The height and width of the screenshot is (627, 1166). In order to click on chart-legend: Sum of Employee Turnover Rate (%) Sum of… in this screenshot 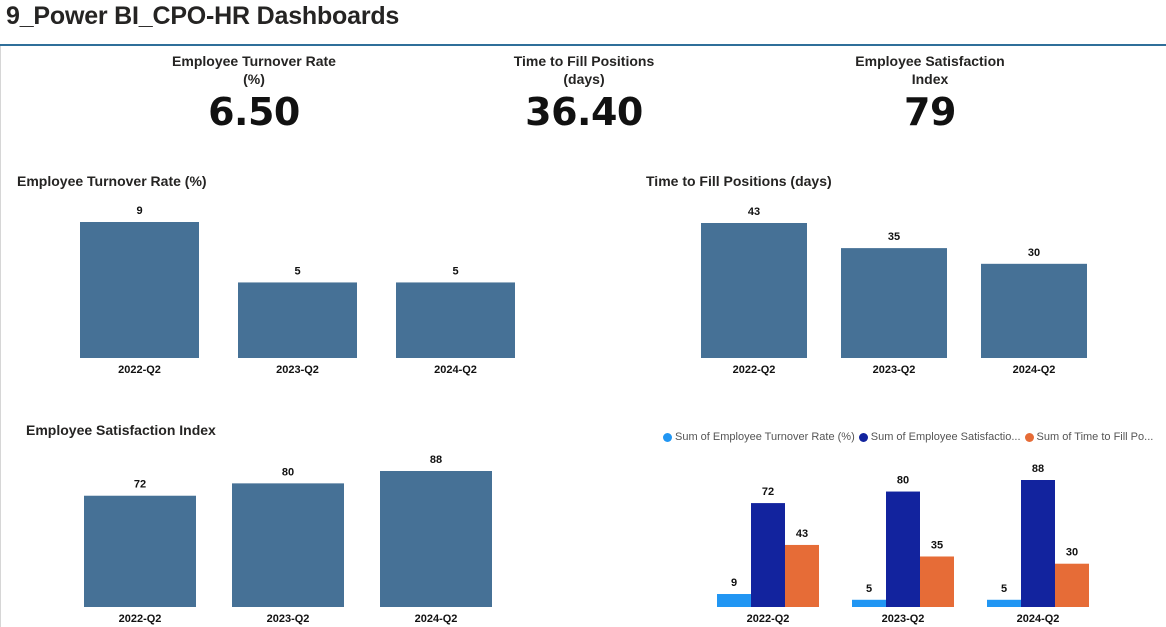, I will do `click(910, 437)`.